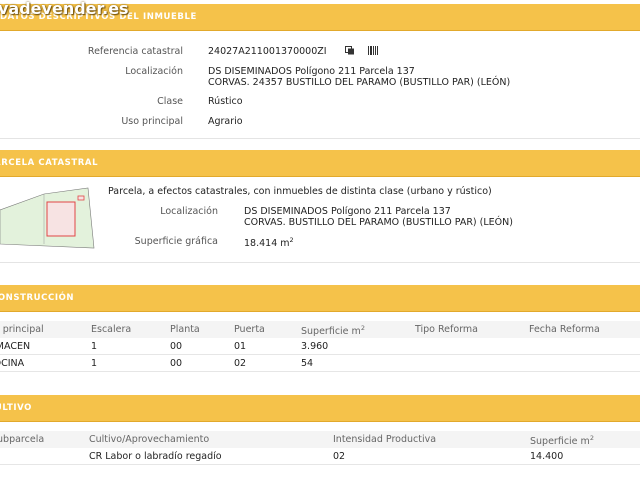  What do you see at coordinates (155, 456) in the screenshot?
I see `cell-cultivo: CR Labor o labradío regadío` at bounding box center [155, 456].